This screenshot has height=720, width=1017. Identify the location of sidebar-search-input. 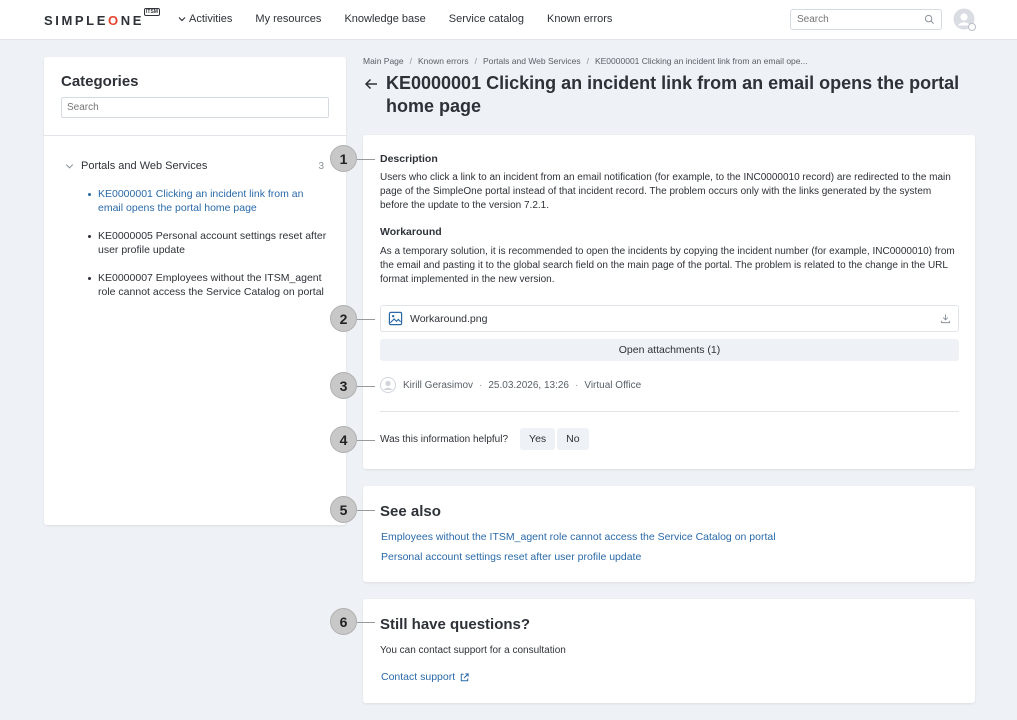
(195, 107).